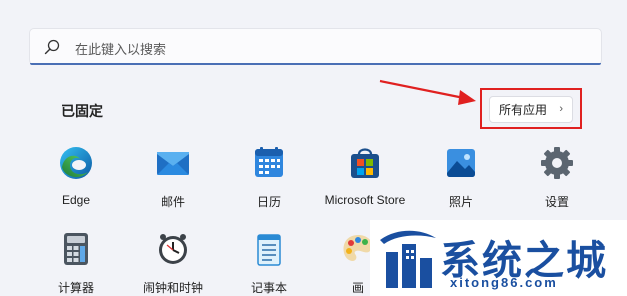 This screenshot has height=296, width=627. What do you see at coordinates (504, 282) in the screenshot?
I see `watermark-url: xitong86.com` at bounding box center [504, 282].